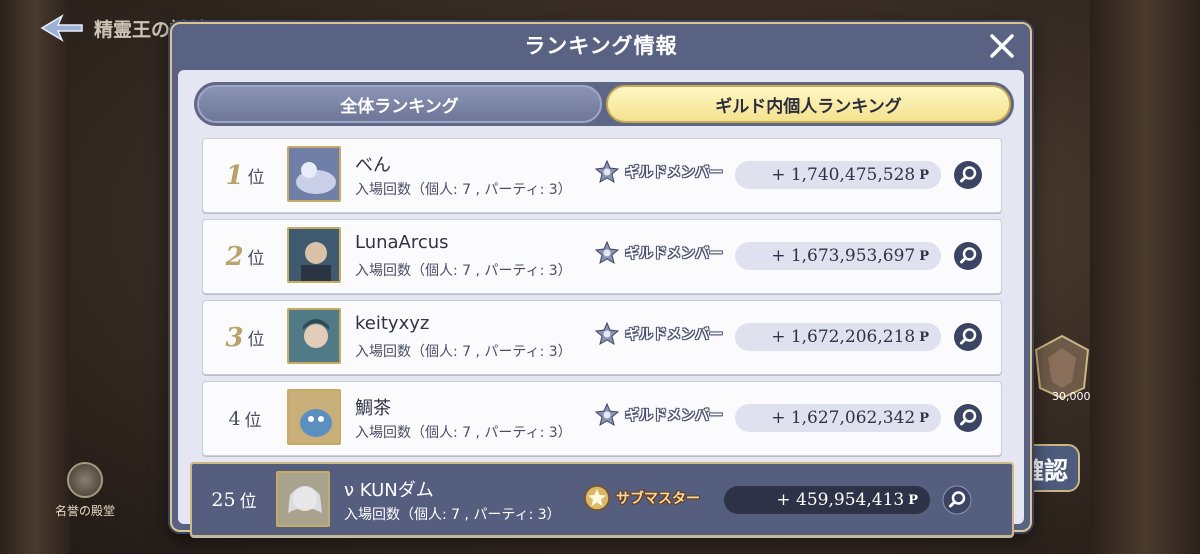  What do you see at coordinates (373, 165) in the screenshot?
I see `player-name: べん` at bounding box center [373, 165].